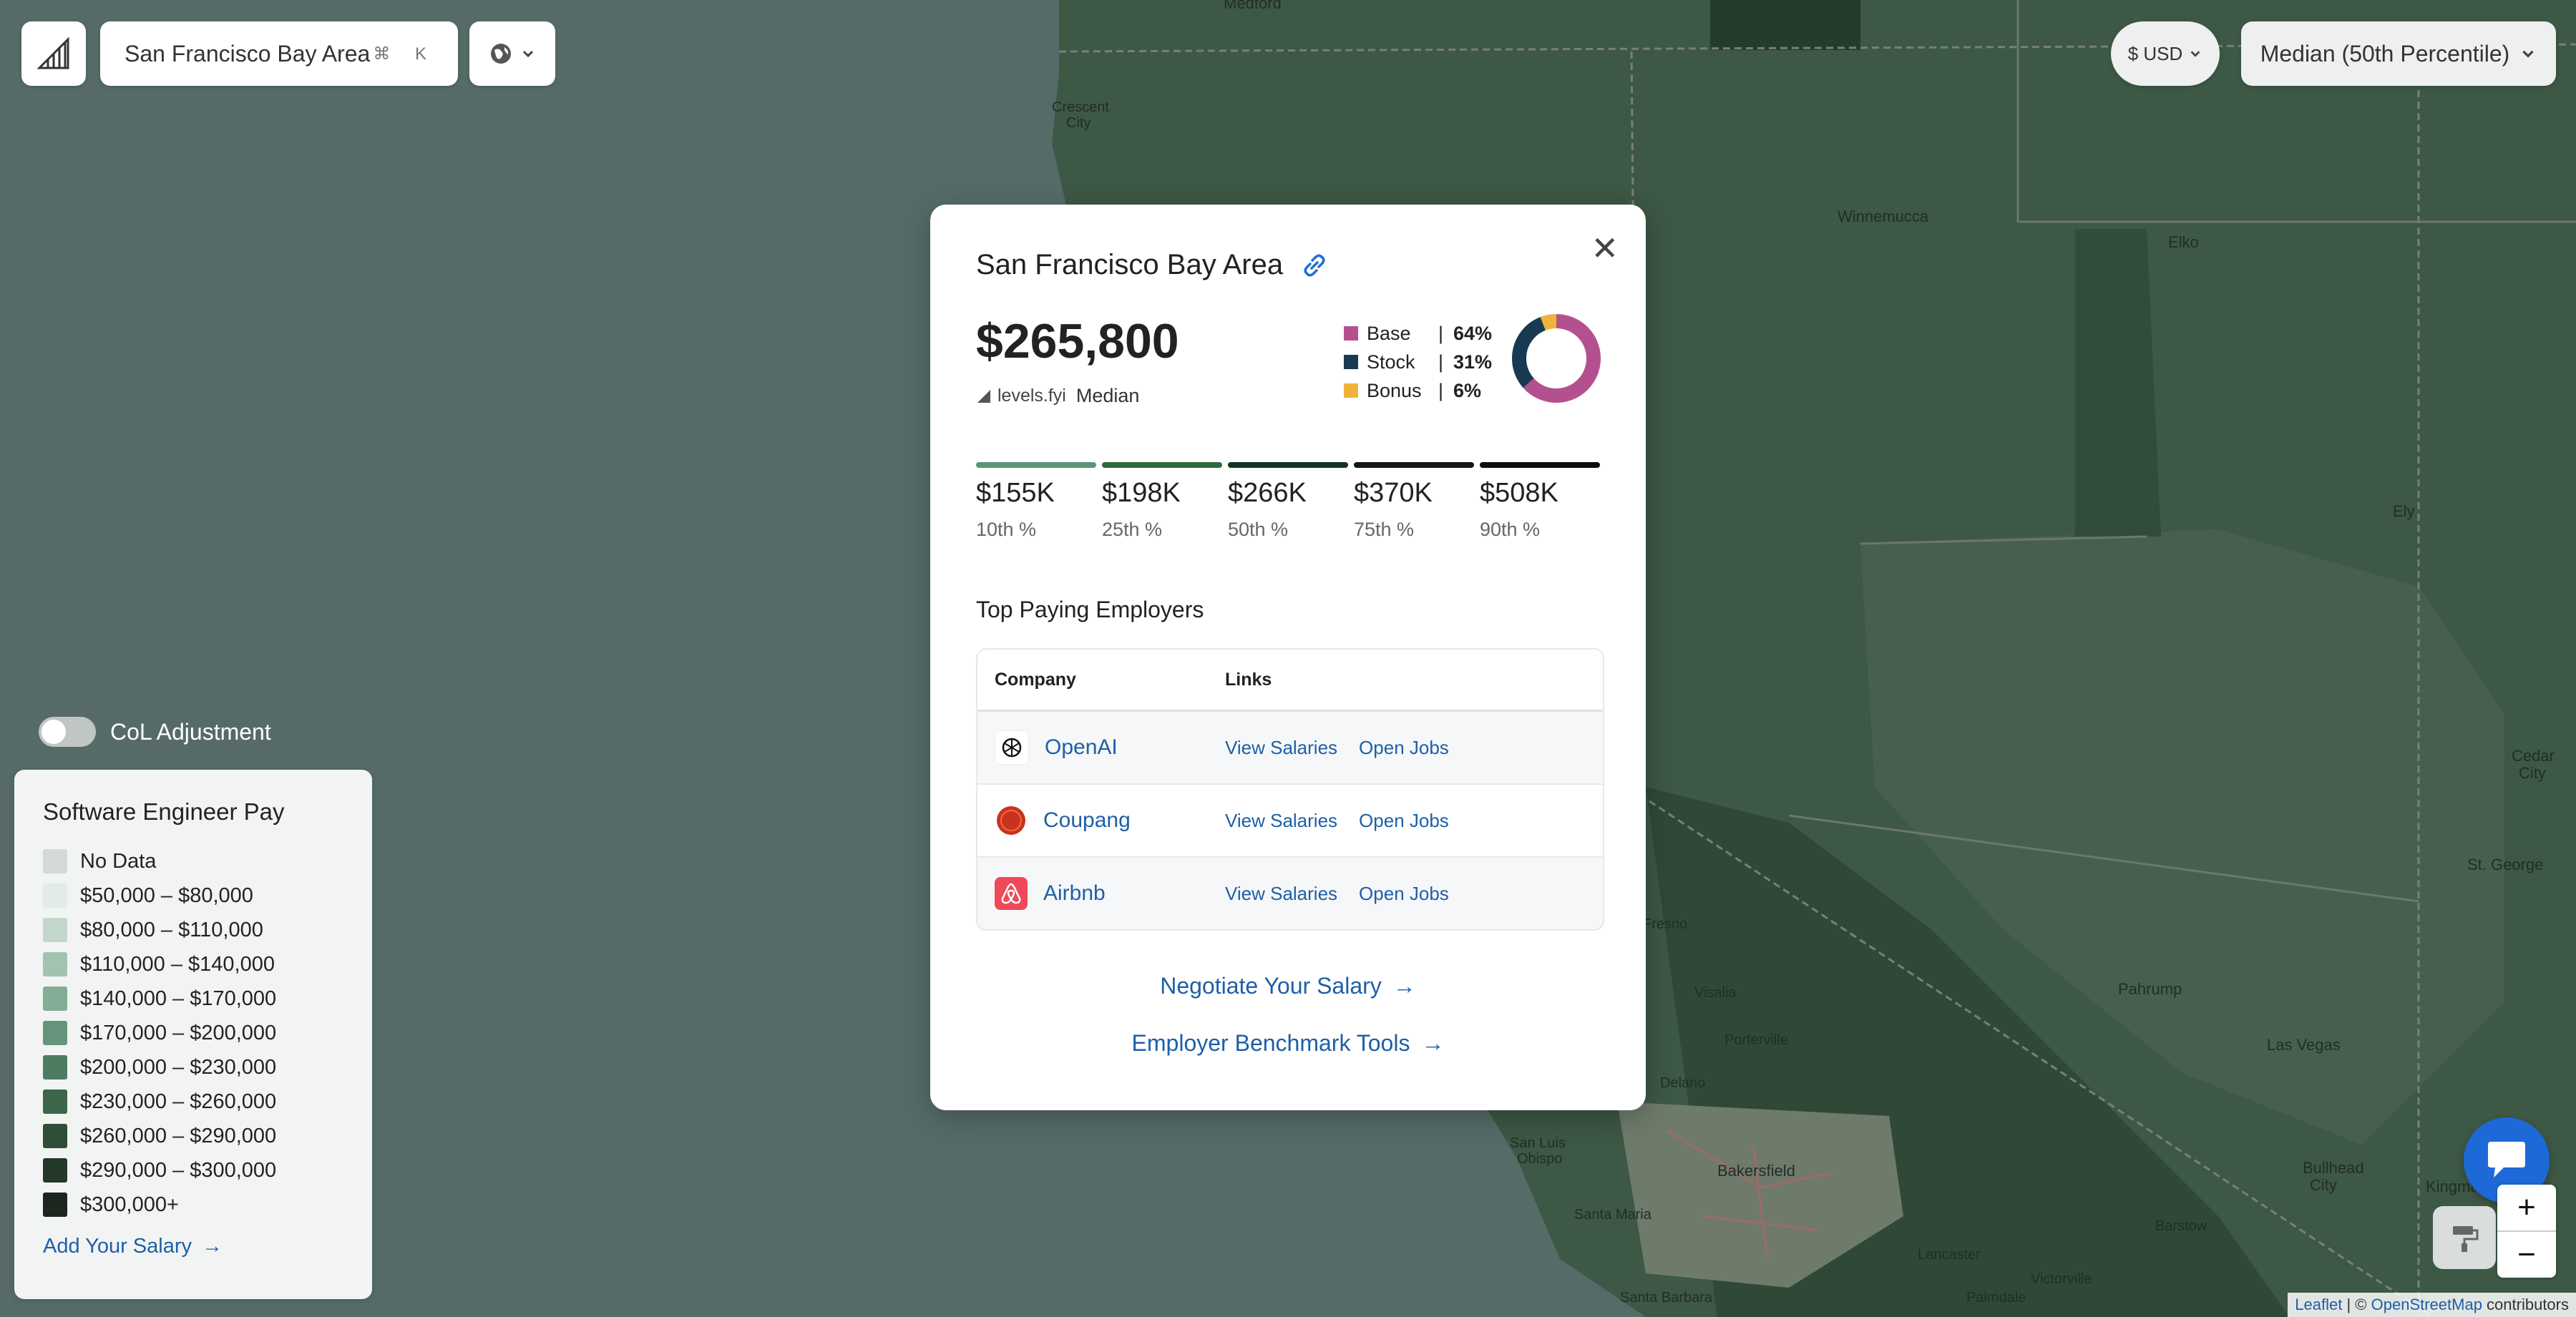 The height and width of the screenshot is (1317, 2576). I want to click on legend-label: $110,000 – $140,000, so click(177, 964).